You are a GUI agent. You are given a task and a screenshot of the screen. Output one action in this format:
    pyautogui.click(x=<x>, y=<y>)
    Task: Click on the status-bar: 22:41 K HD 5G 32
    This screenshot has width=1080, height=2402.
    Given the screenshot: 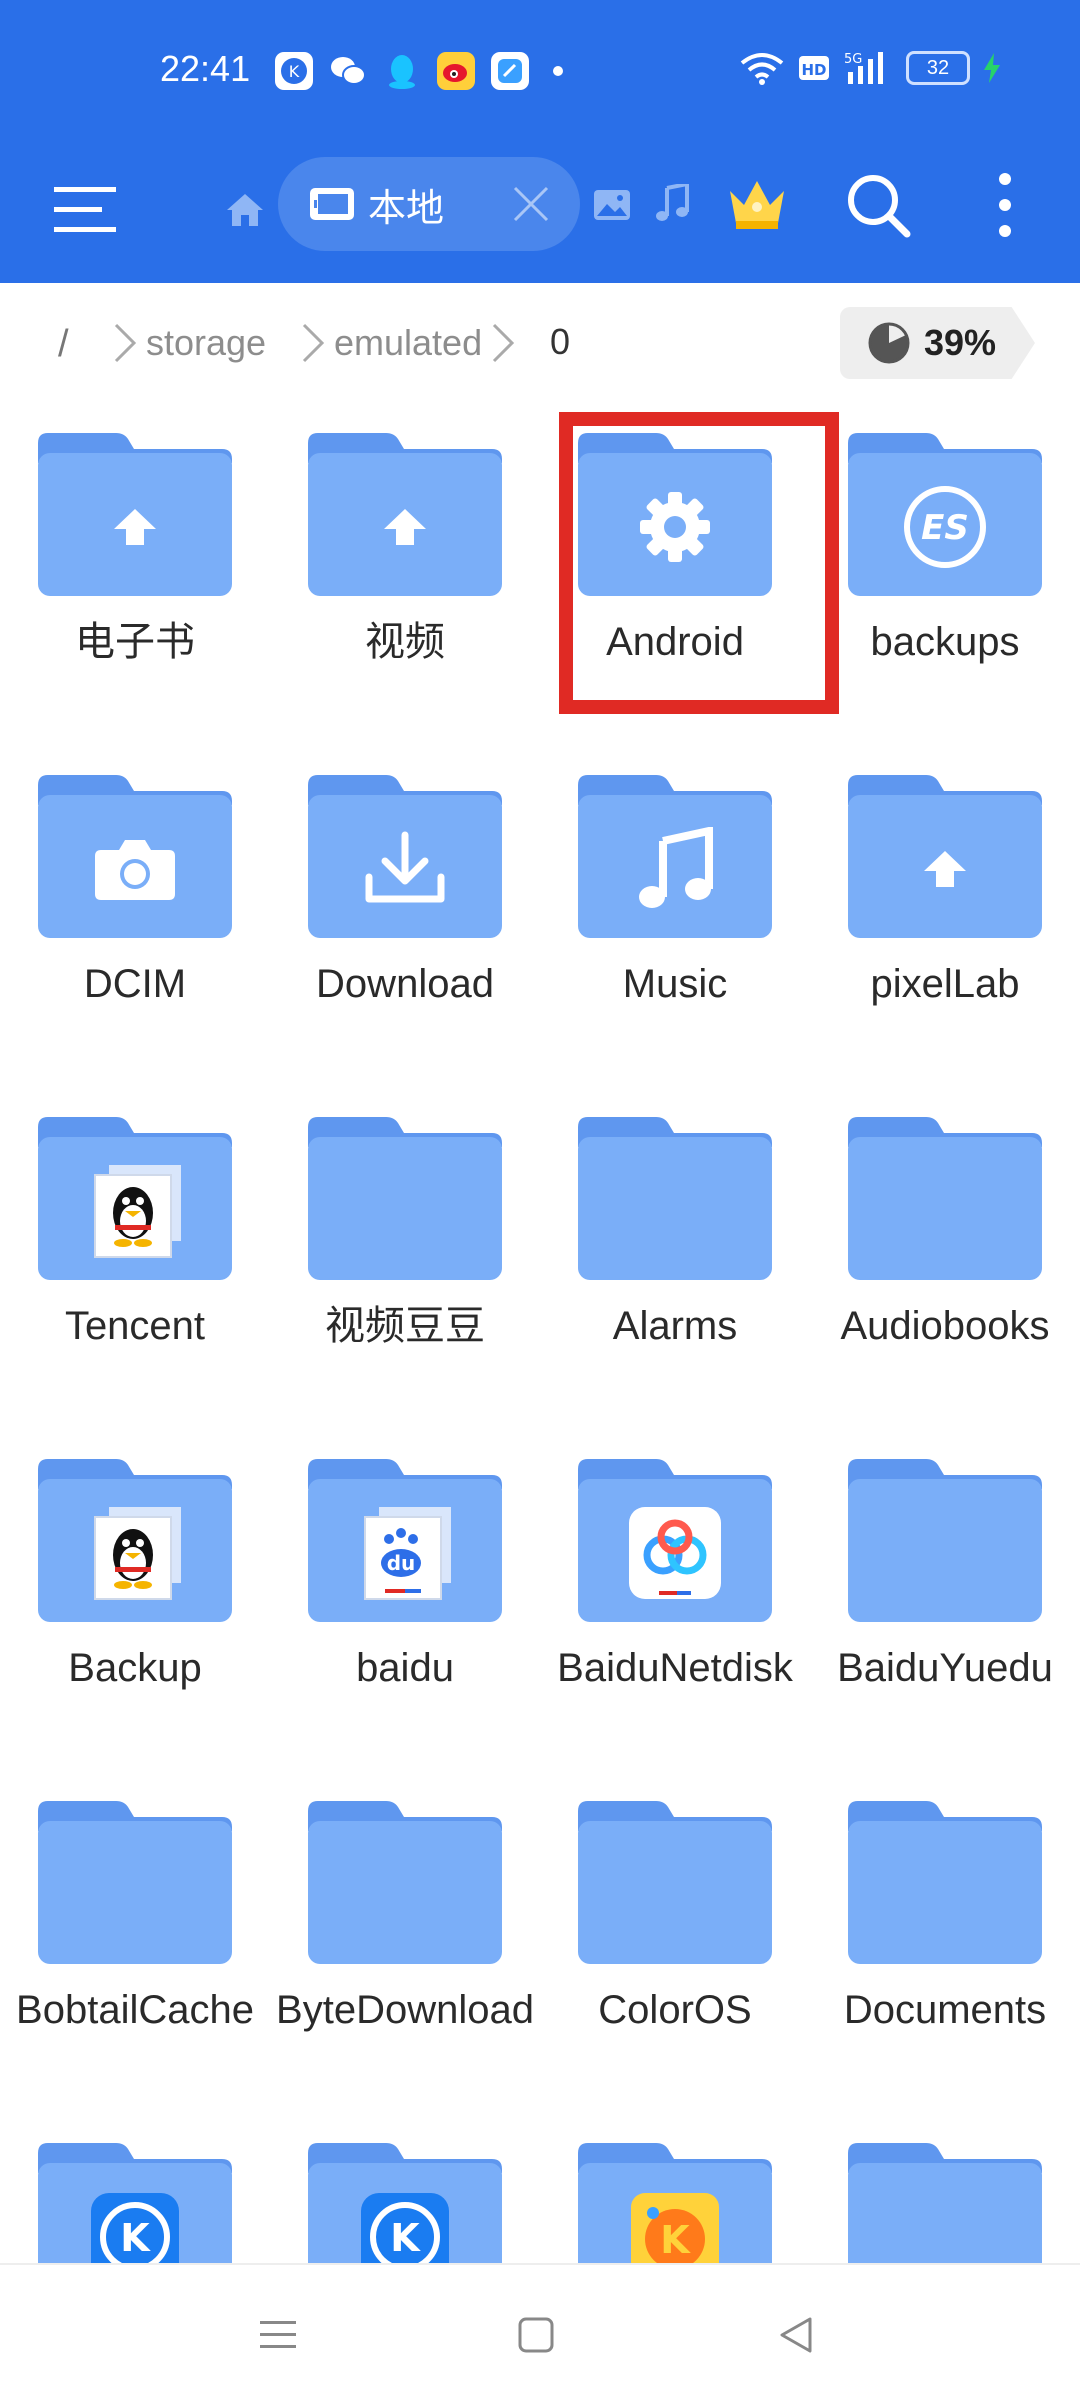 What is the action you would take?
    pyautogui.click(x=540, y=72)
    